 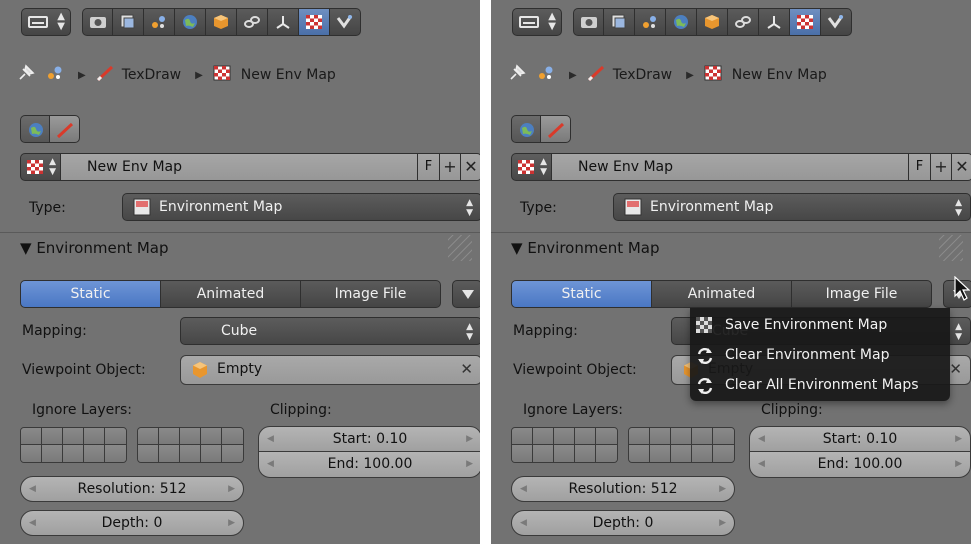 What do you see at coordinates (792, 410) in the screenshot?
I see `clipping-label: Clipping:` at bounding box center [792, 410].